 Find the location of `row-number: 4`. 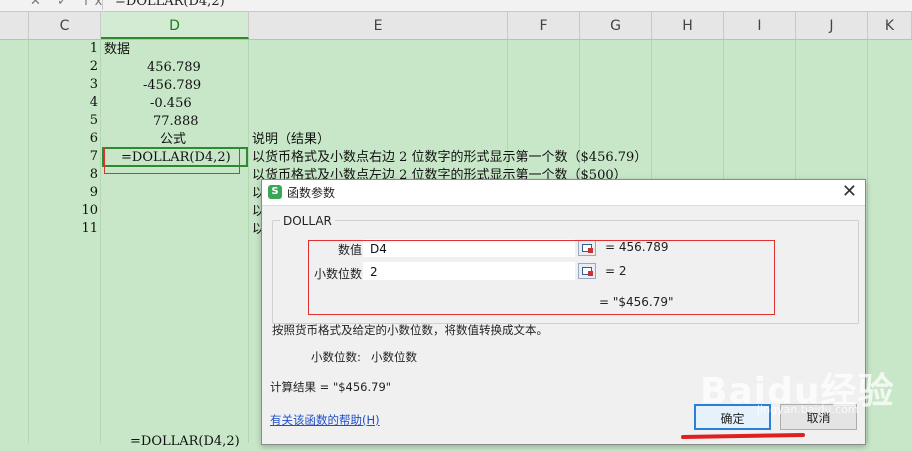

row-number: 4 is located at coordinates (84, 102).